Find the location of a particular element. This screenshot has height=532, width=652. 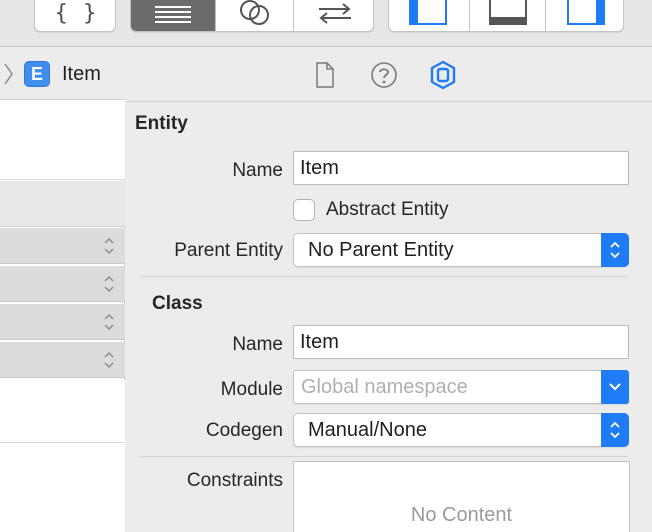

module-dropdown-button is located at coordinates (615, 387).